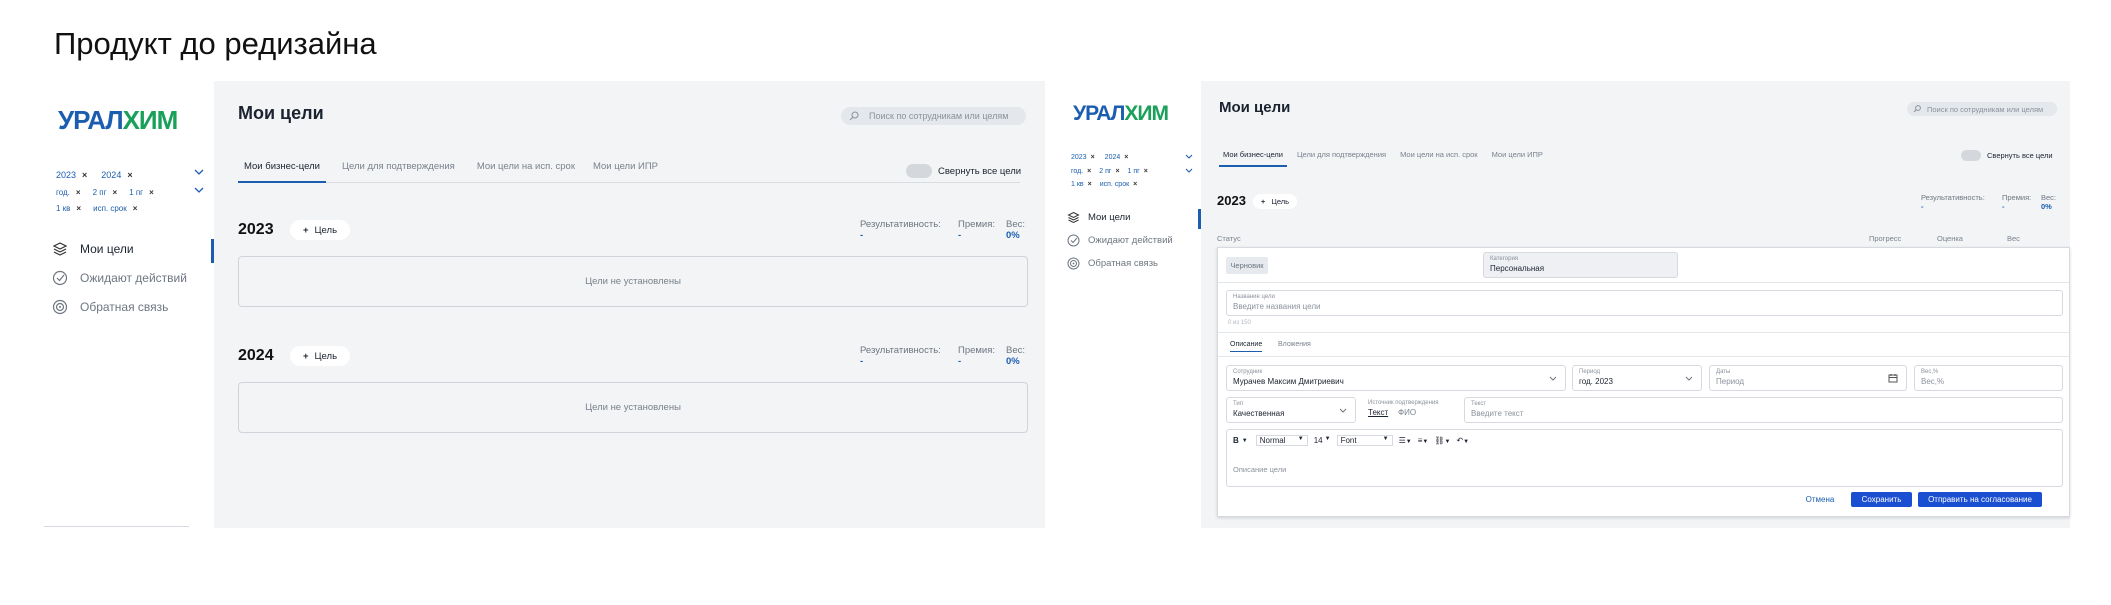 Image resolution: width=2111 pixels, height=605 pixels. What do you see at coordinates (1893, 378) in the screenshot?
I see `calendar-icon` at bounding box center [1893, 378].